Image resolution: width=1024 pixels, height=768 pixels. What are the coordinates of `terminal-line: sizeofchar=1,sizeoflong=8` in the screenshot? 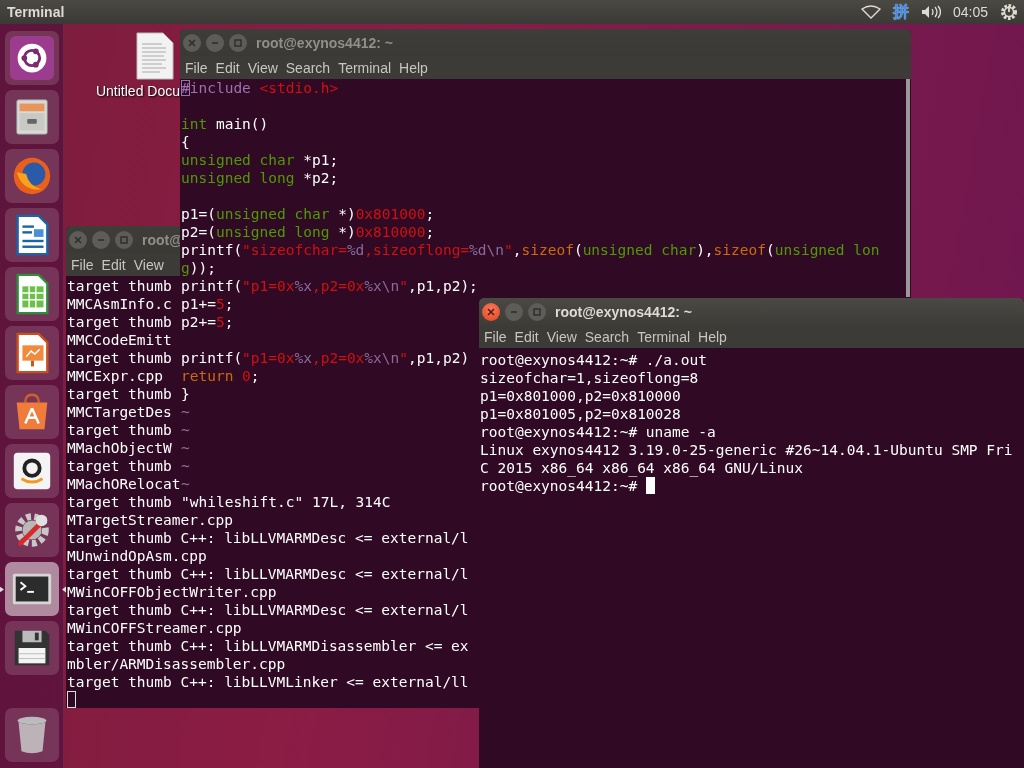 It's located at (589, 378).